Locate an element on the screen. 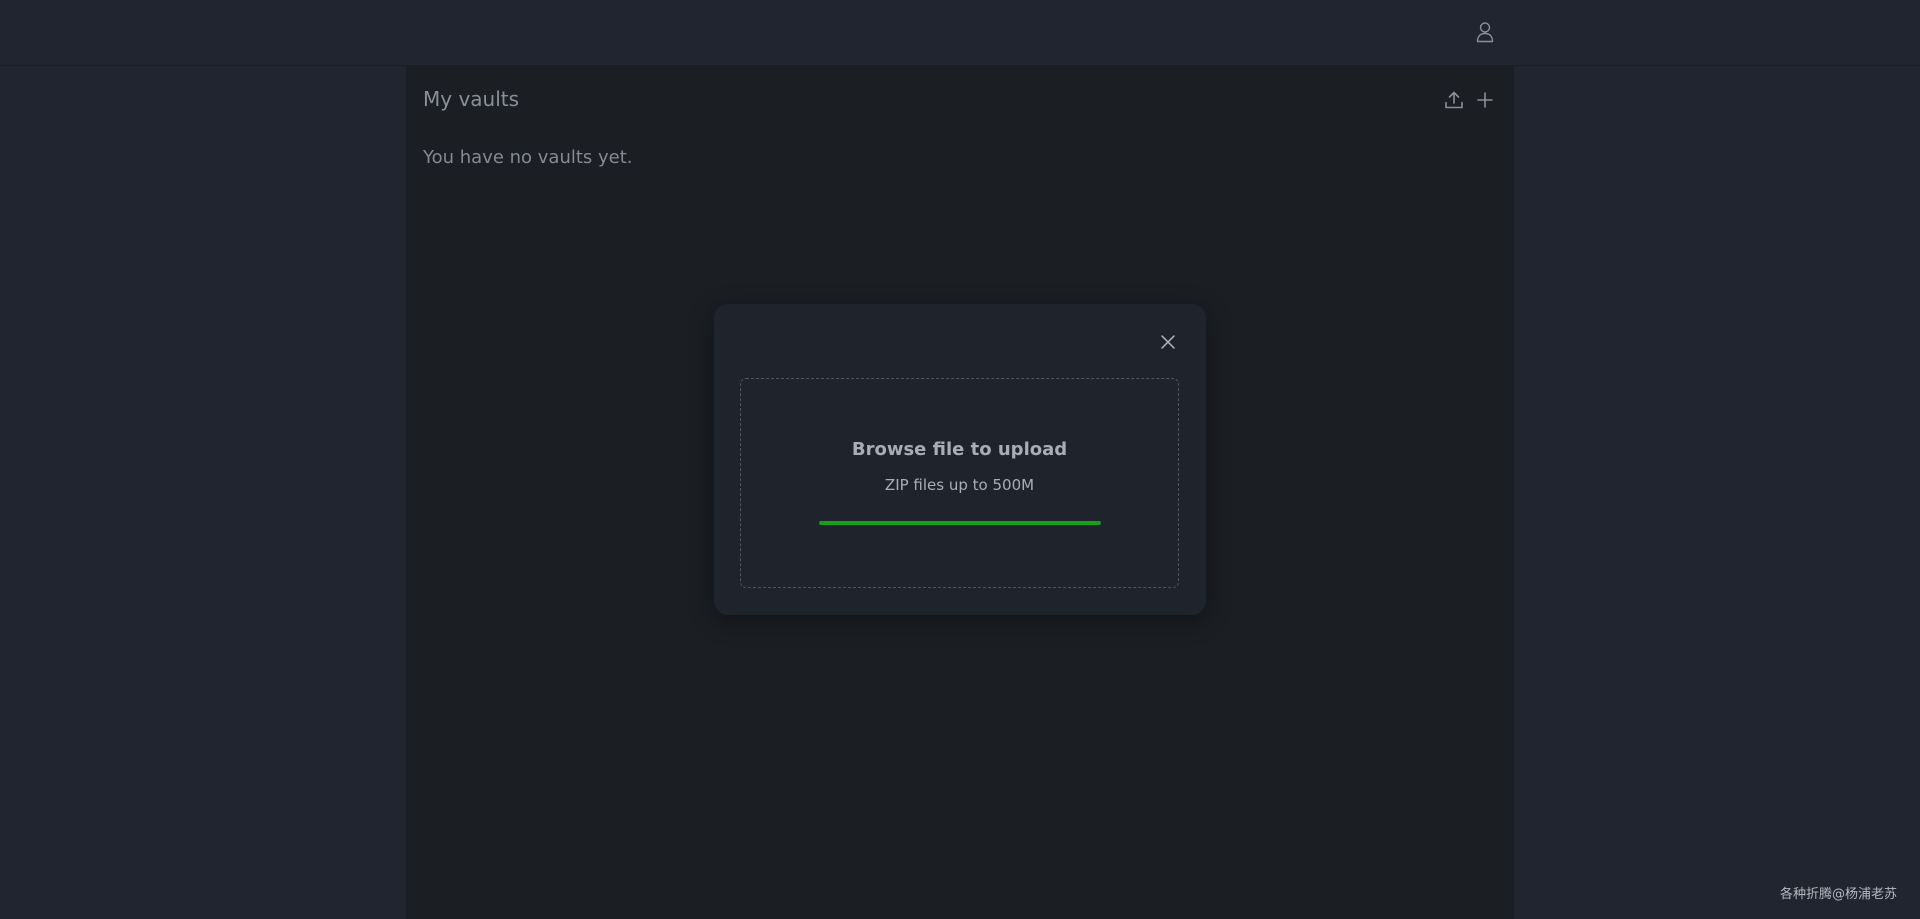  close-icon is located at coordinates (1168, 342).